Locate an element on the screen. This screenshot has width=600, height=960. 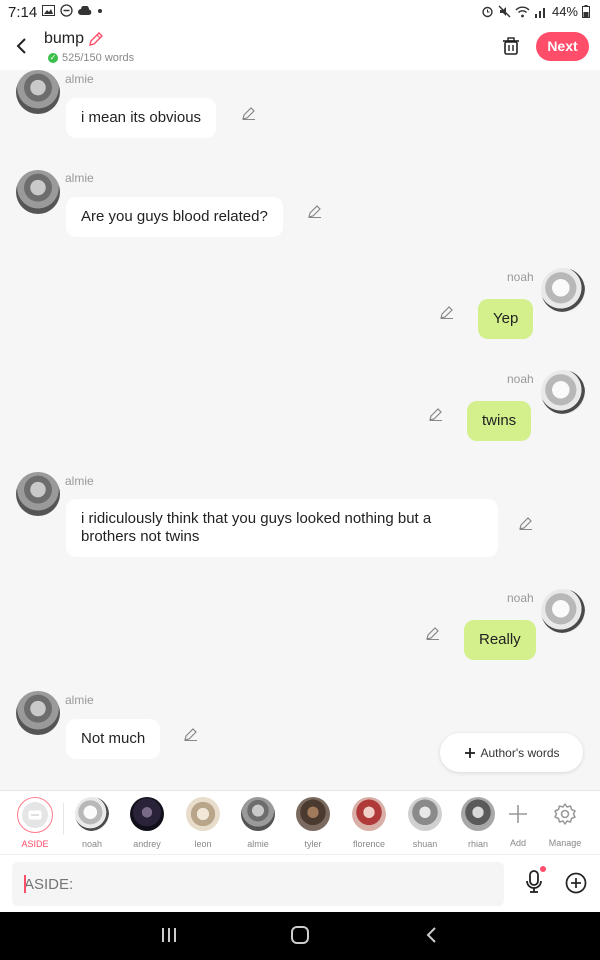
aside-icon is located at coordinates (35, 815).